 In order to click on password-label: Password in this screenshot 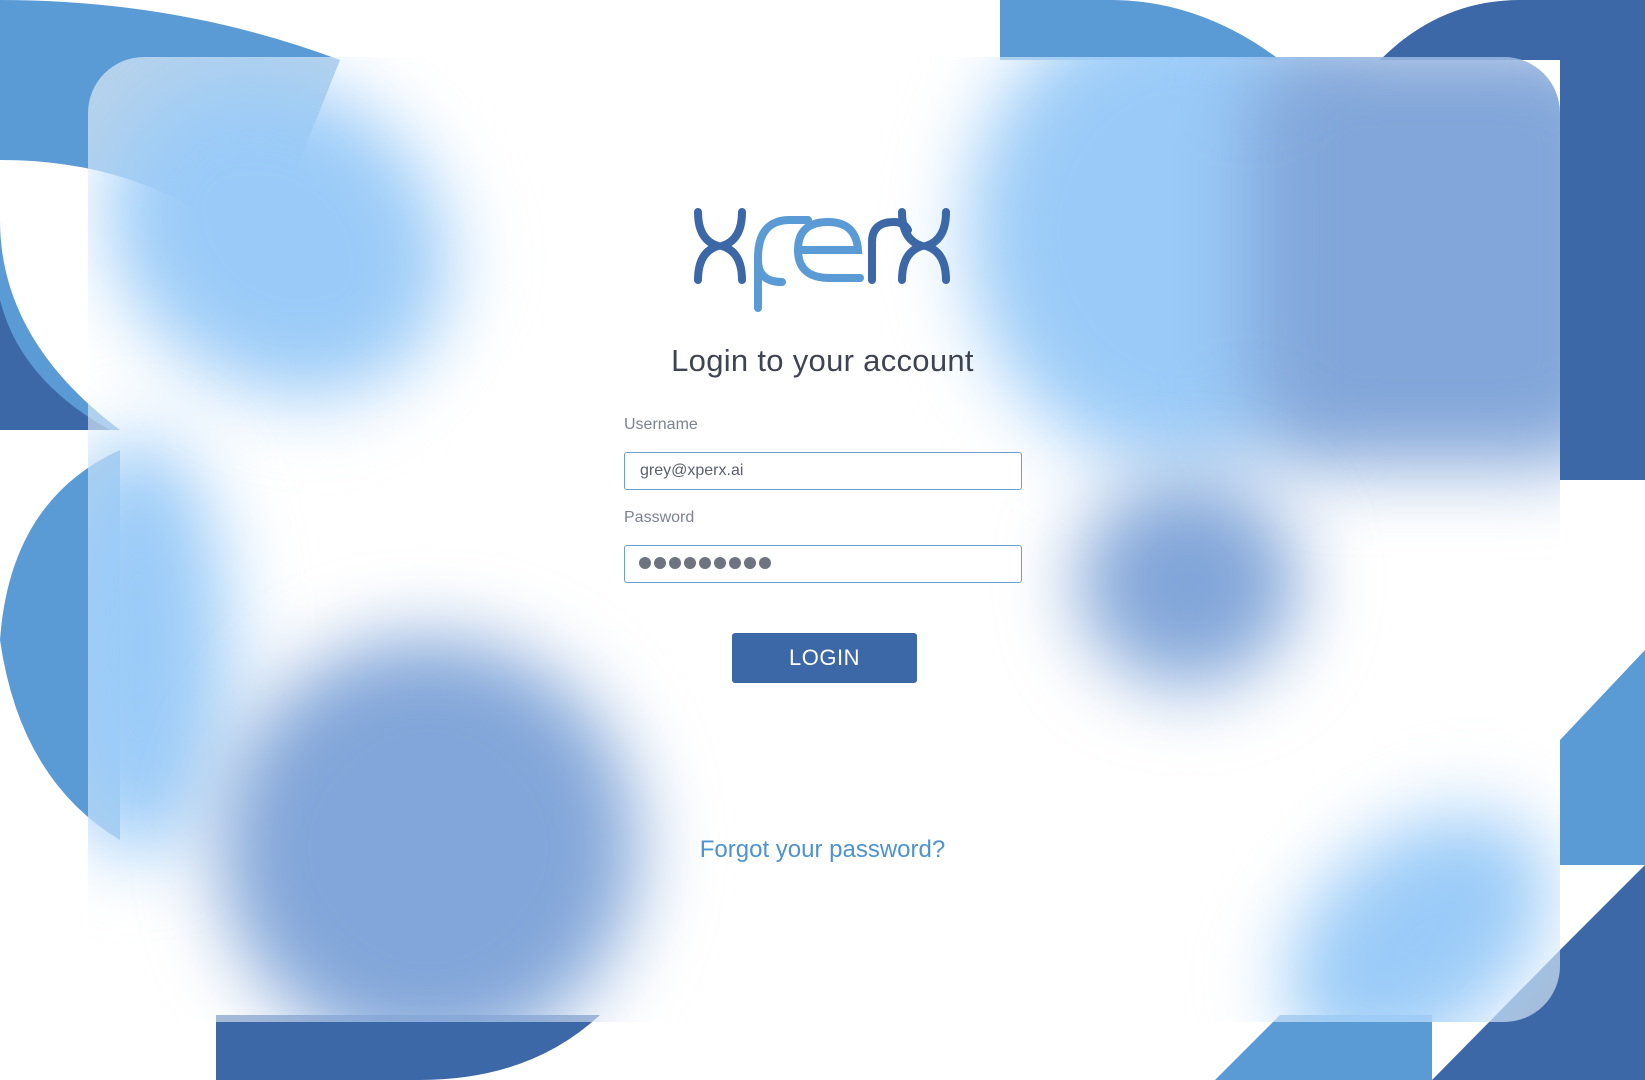, I will do `click(659, 517)`.